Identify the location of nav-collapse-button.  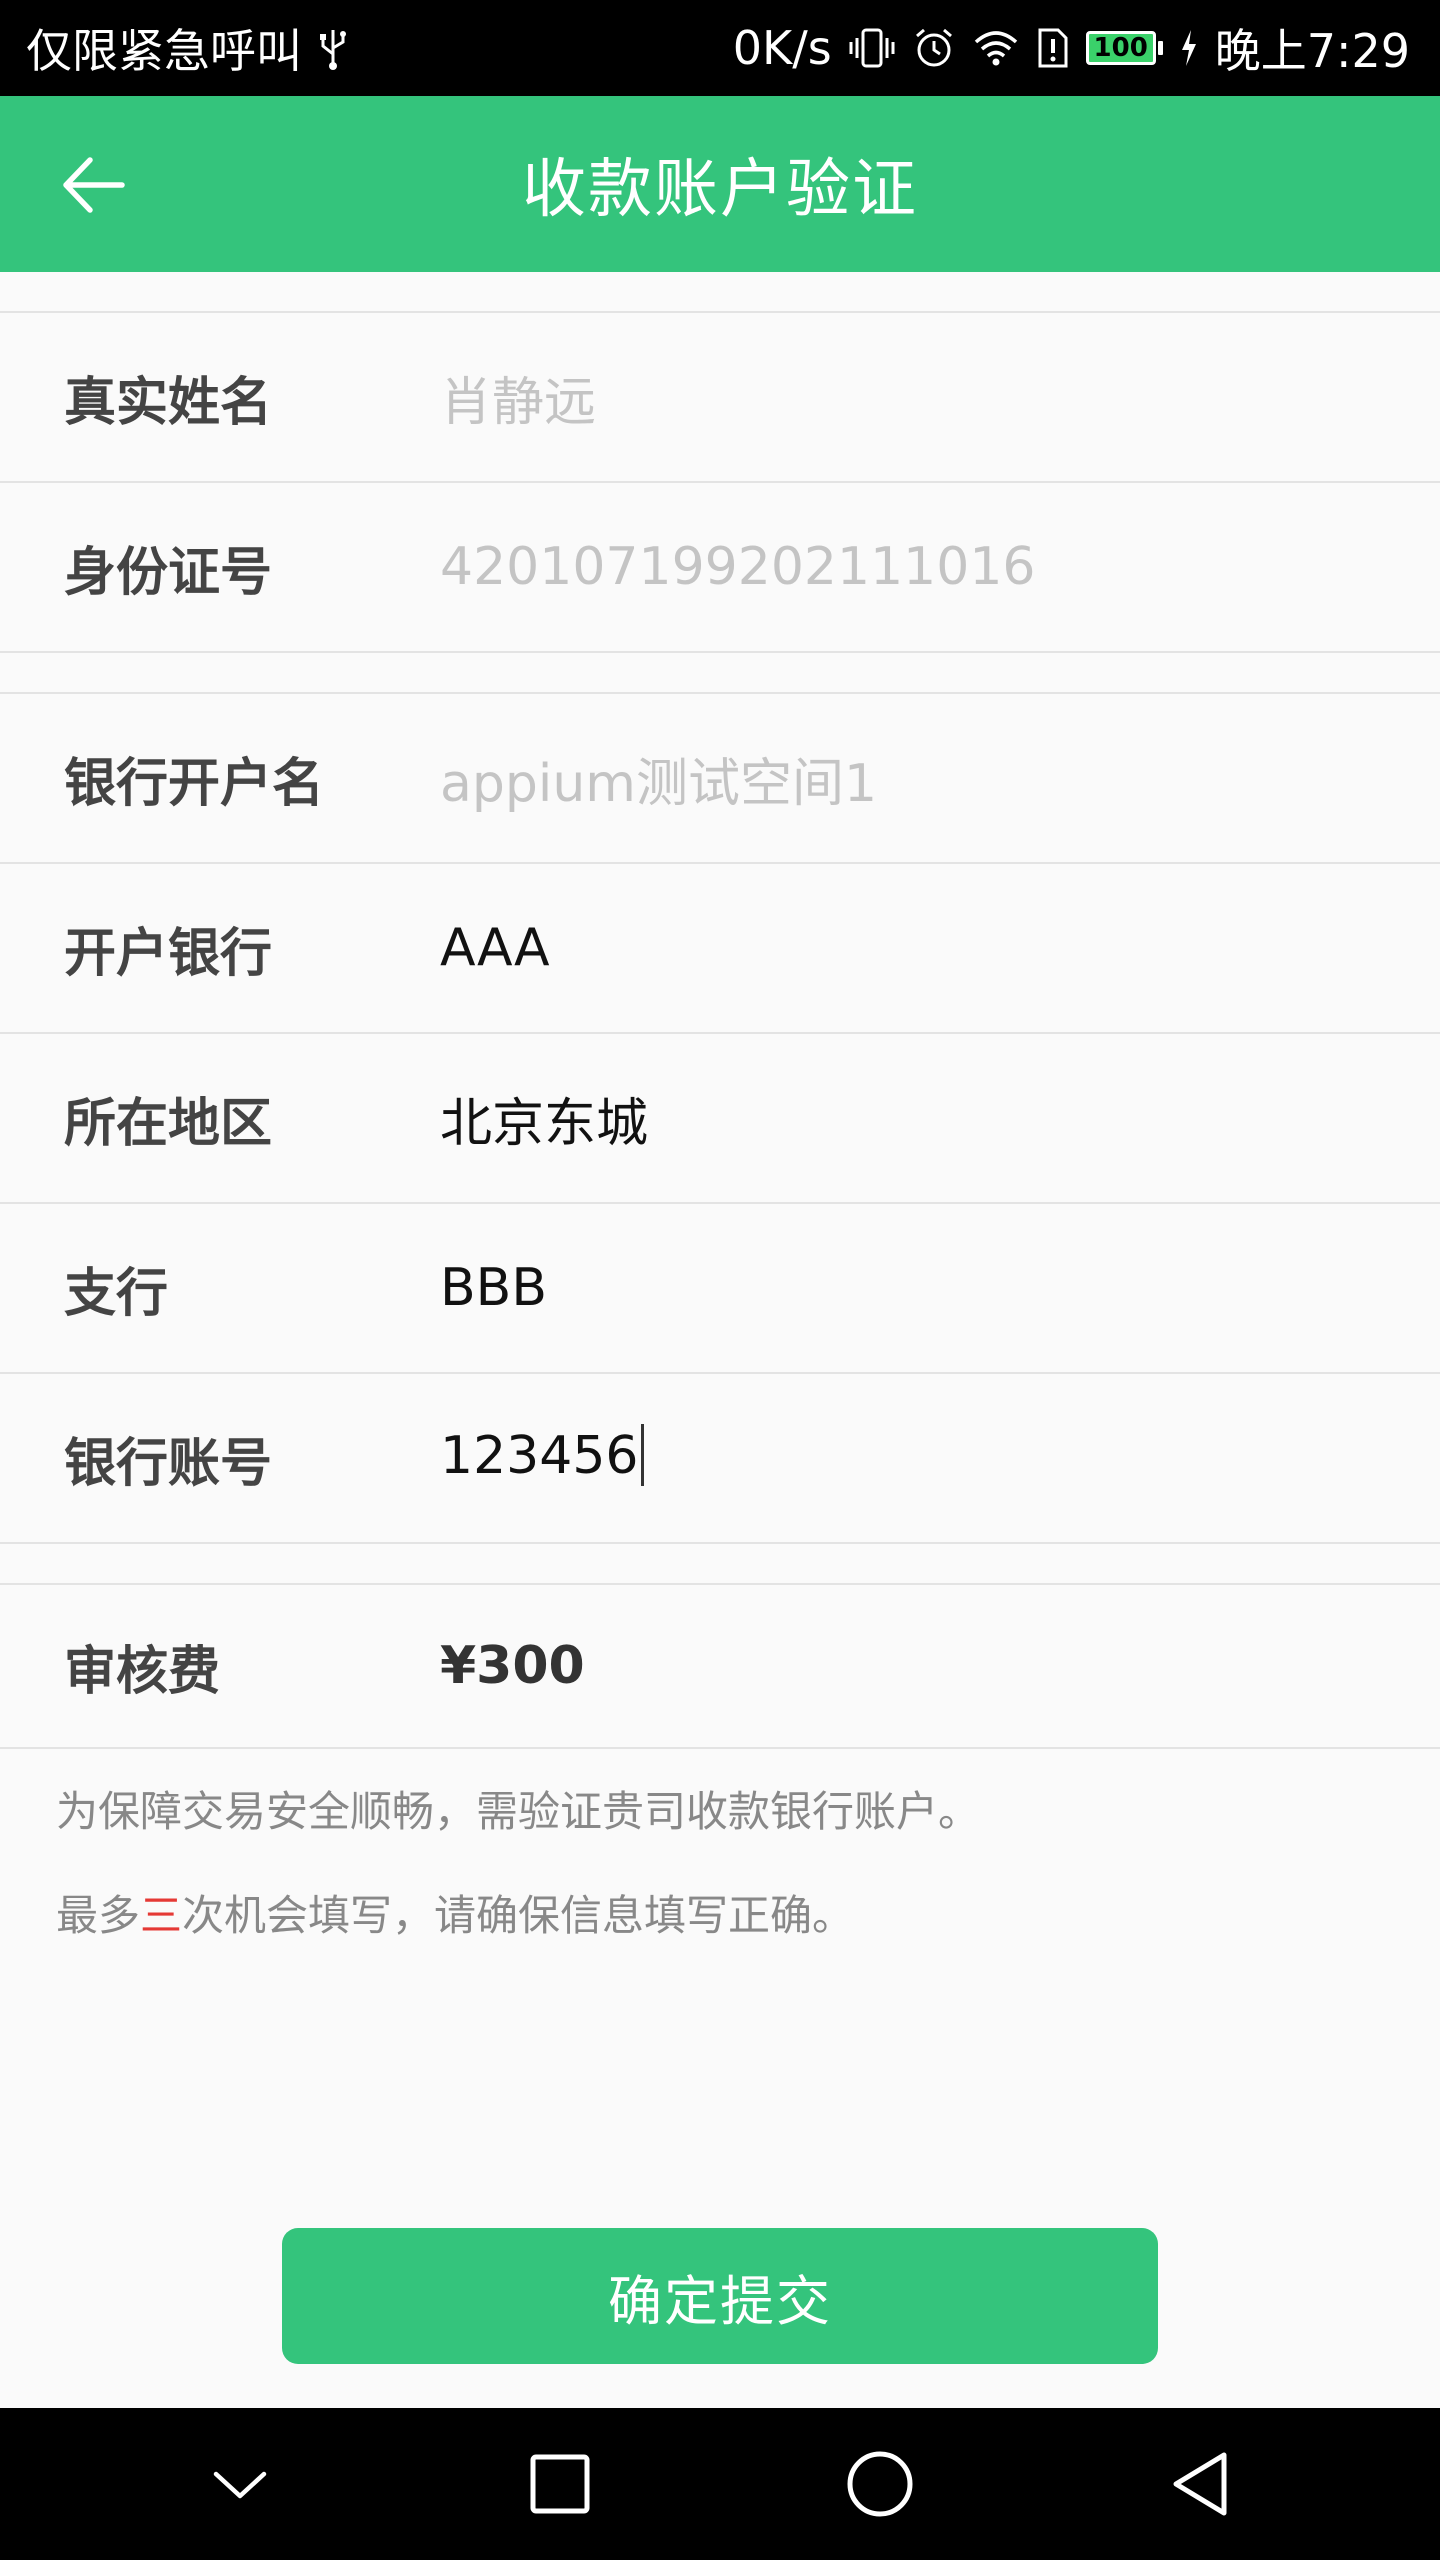
(240, 2484).